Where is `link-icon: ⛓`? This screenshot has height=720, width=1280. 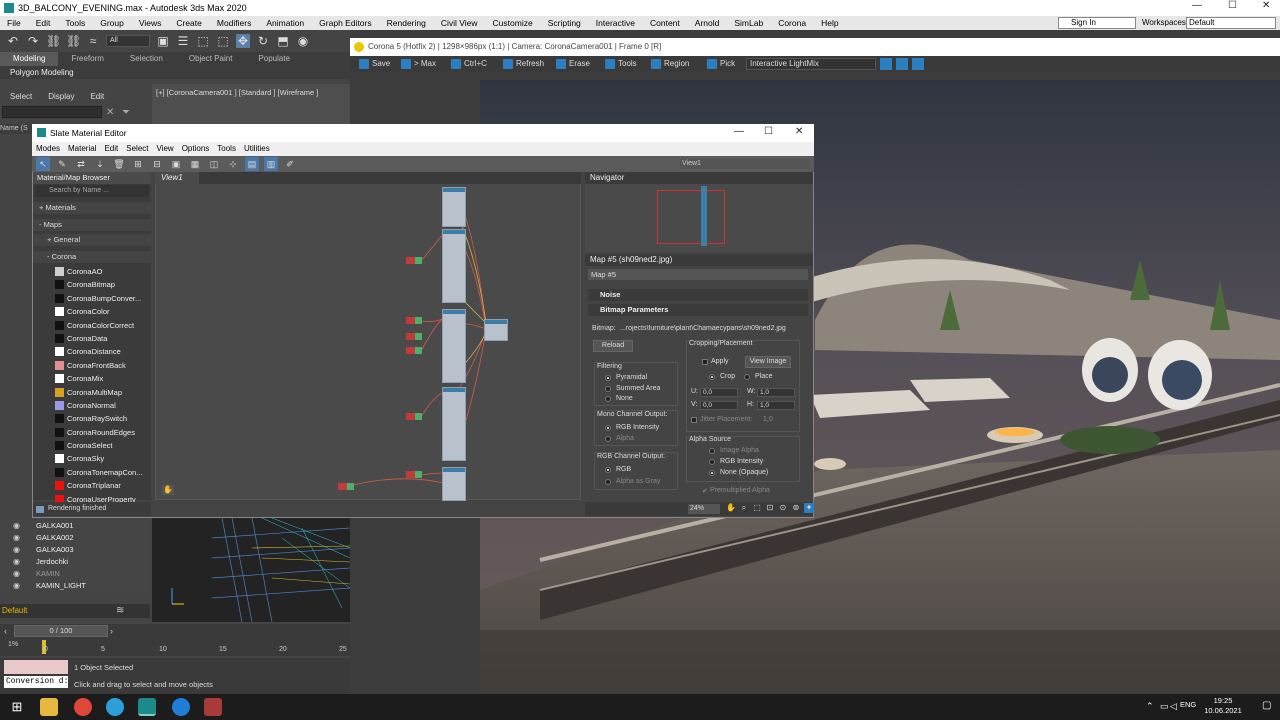
link-icon: ⛓ is located at coordinates (53, 41).